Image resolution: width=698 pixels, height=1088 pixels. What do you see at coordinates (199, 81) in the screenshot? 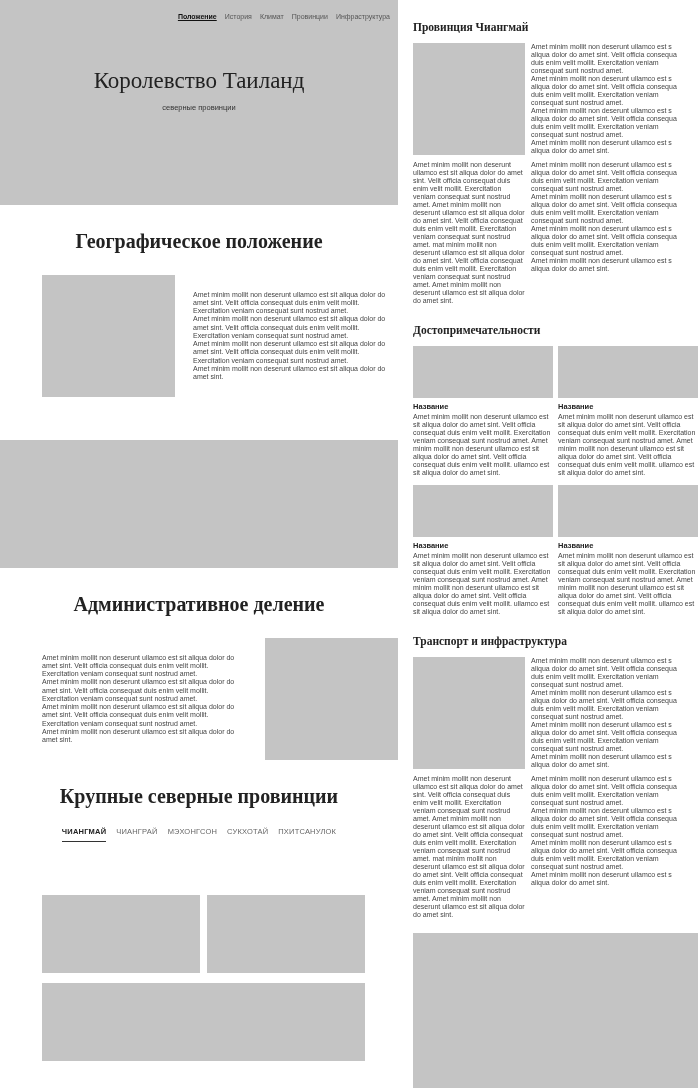
I see `page-title: Королевство Таиланд` at bounding box center [199, 81].